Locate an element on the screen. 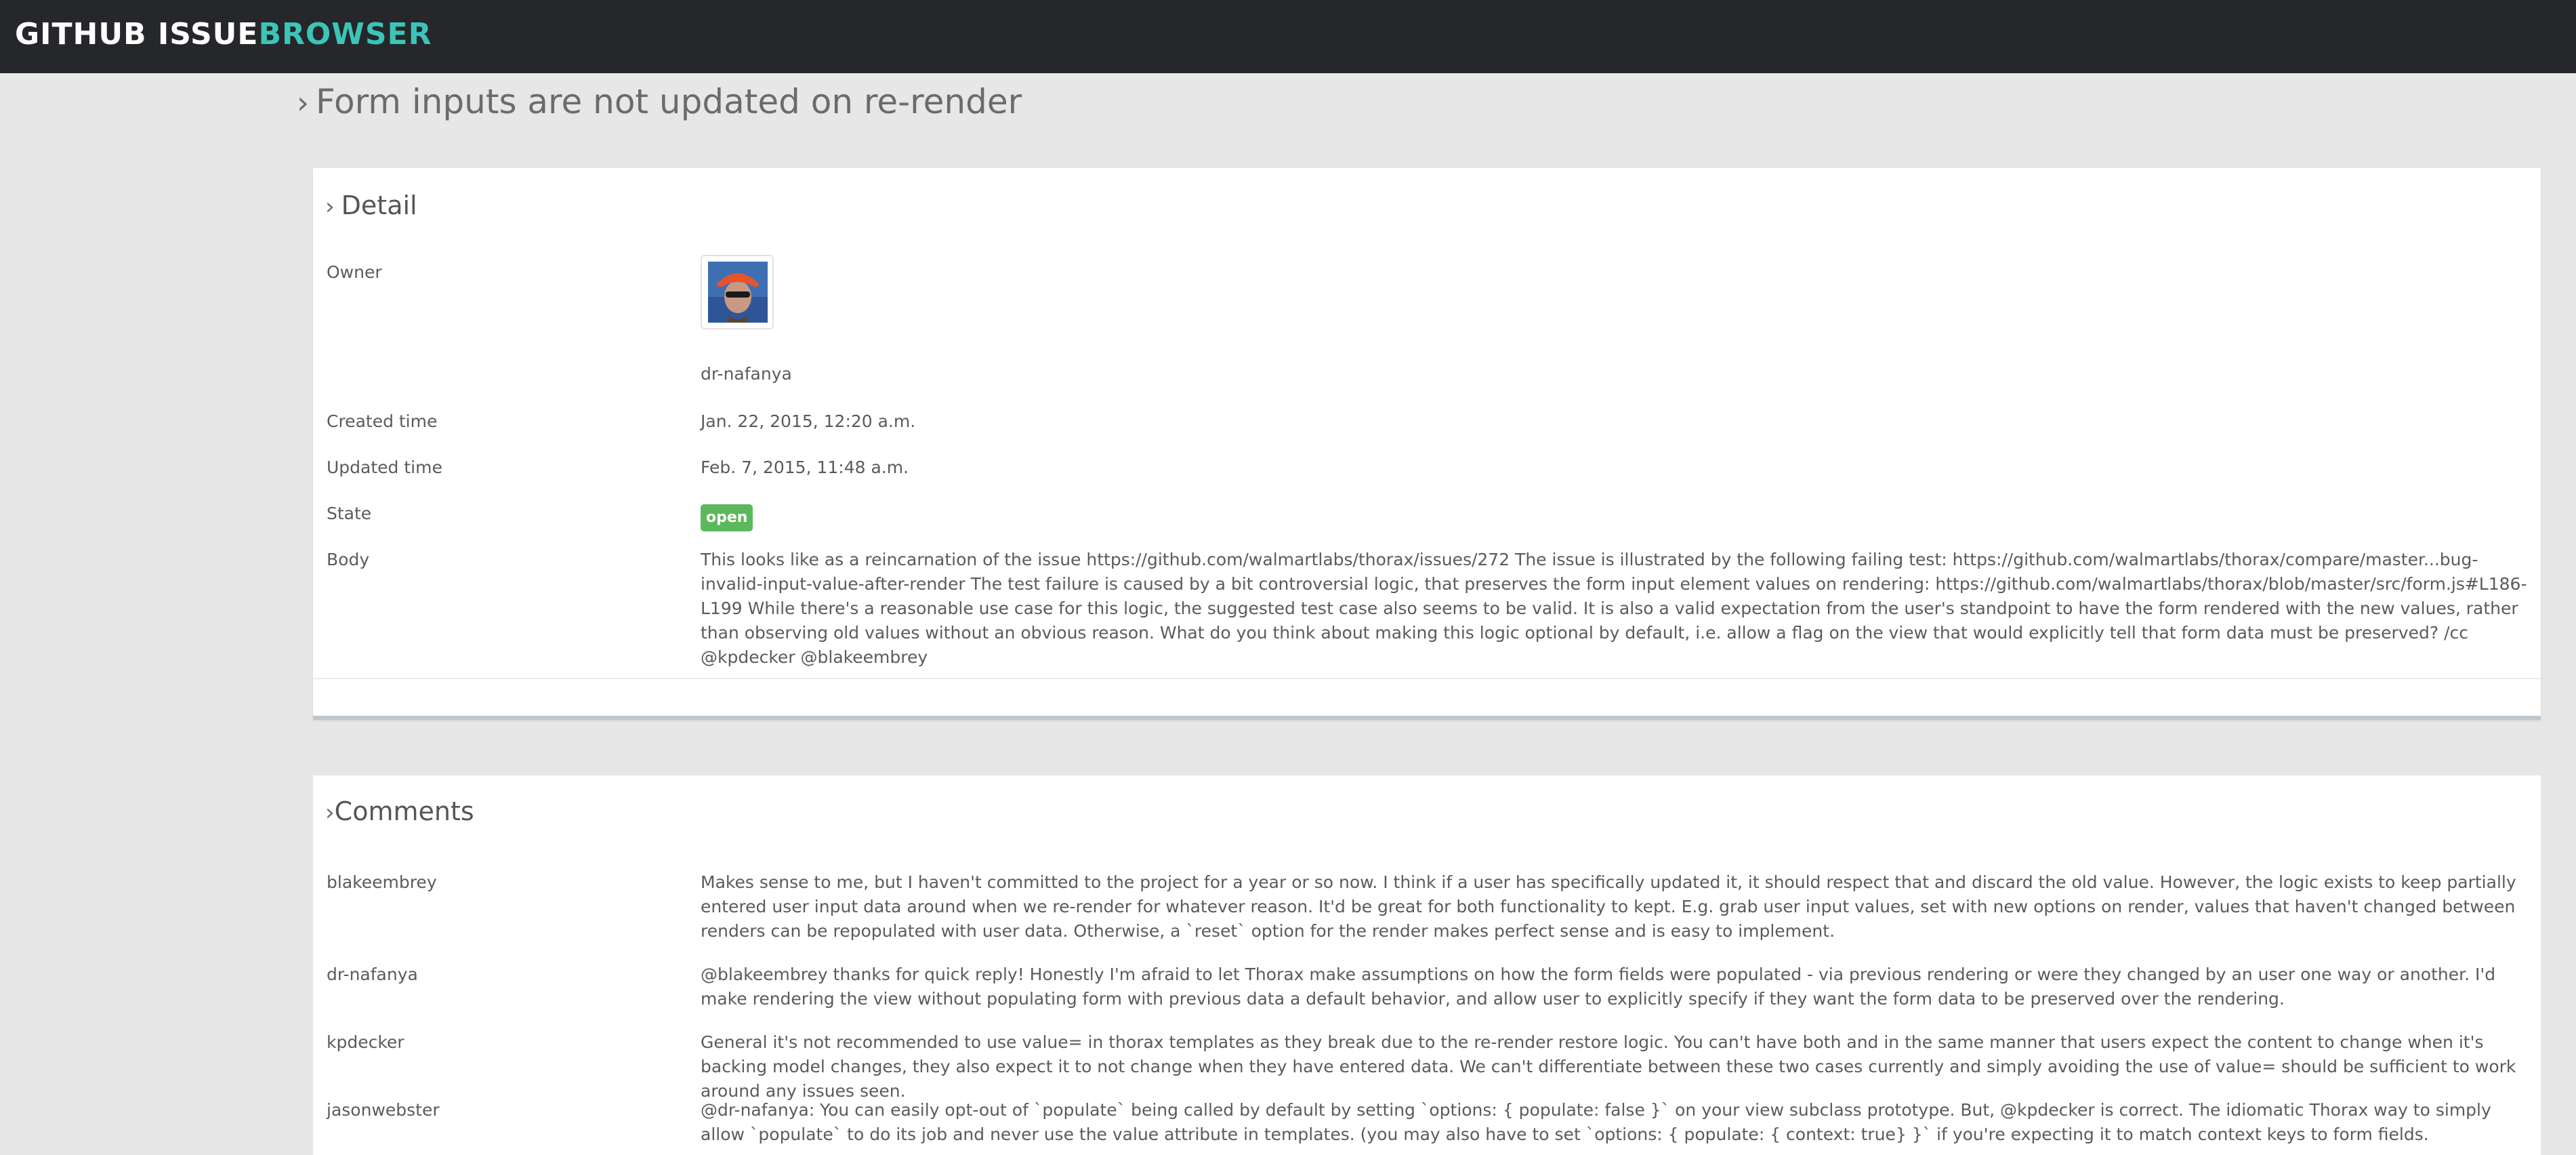 This screenshot has height=1155, width=2576. updated-time-value: Feb. 7, 2015, 11:48 a.m. is located at coordinates (805, 468).